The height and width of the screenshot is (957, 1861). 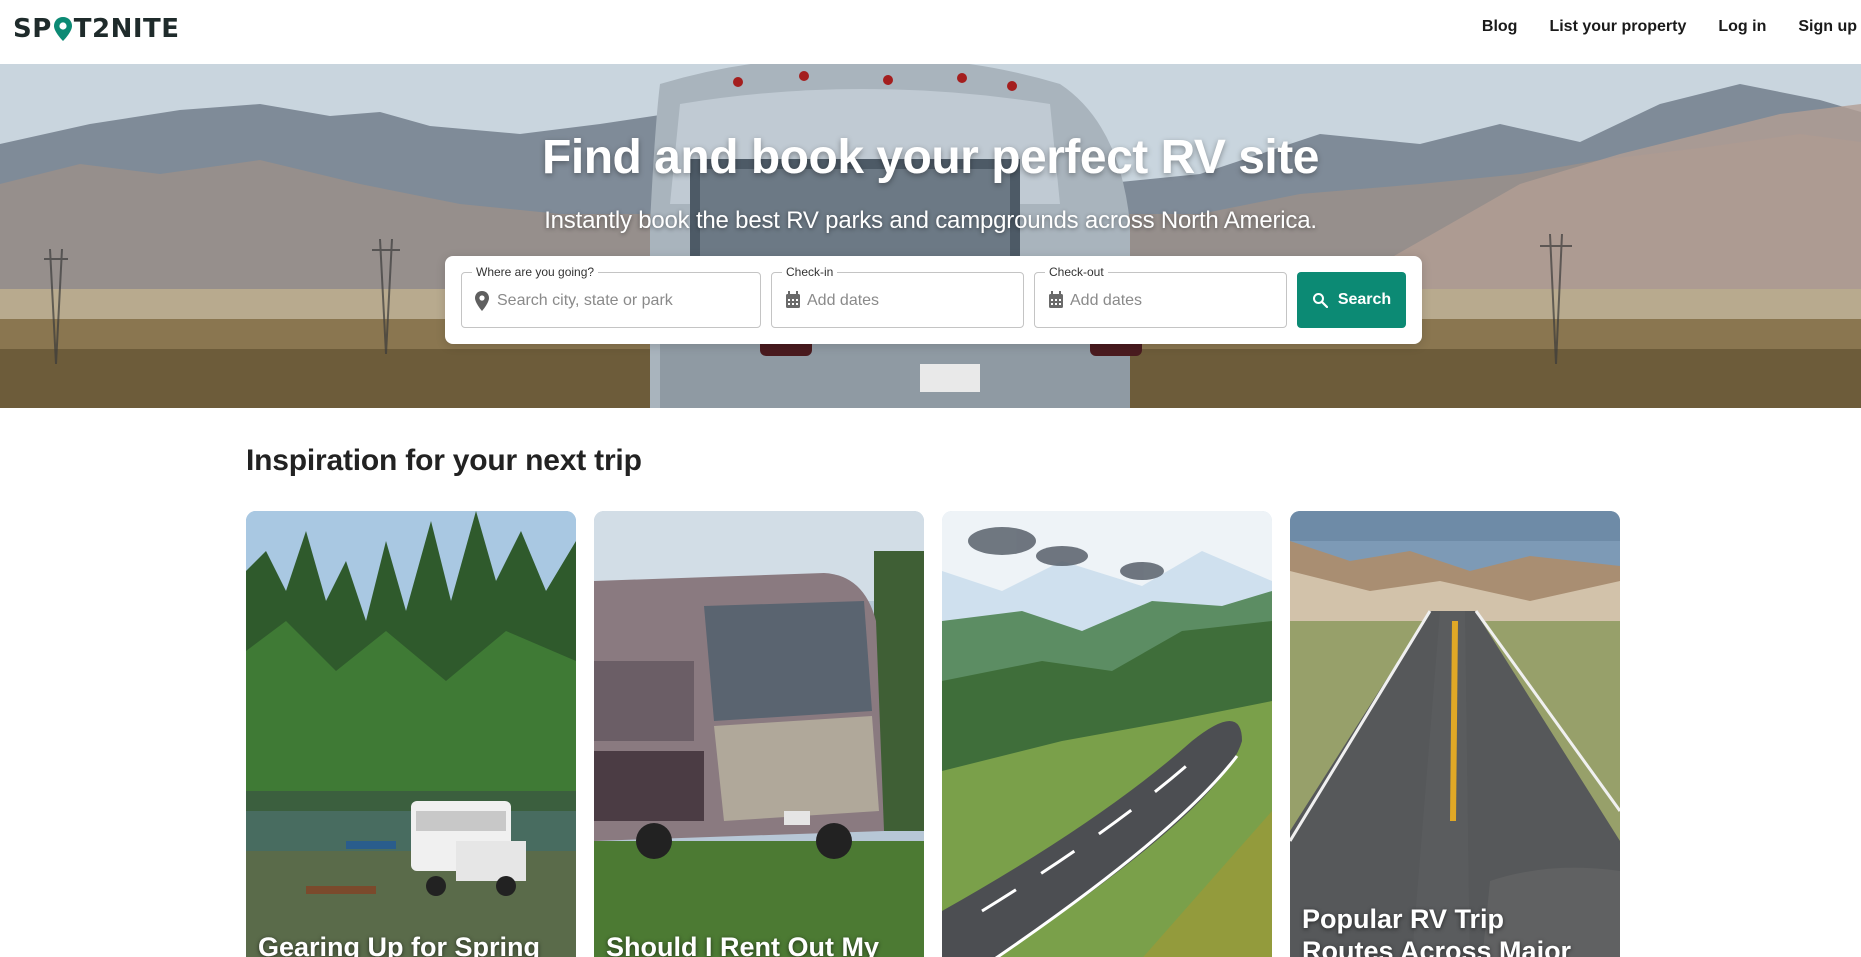 What do you see at coordinates (484, 301) in the screenshot?
I see `location-pin-icon` at bounding box center [484, 301].